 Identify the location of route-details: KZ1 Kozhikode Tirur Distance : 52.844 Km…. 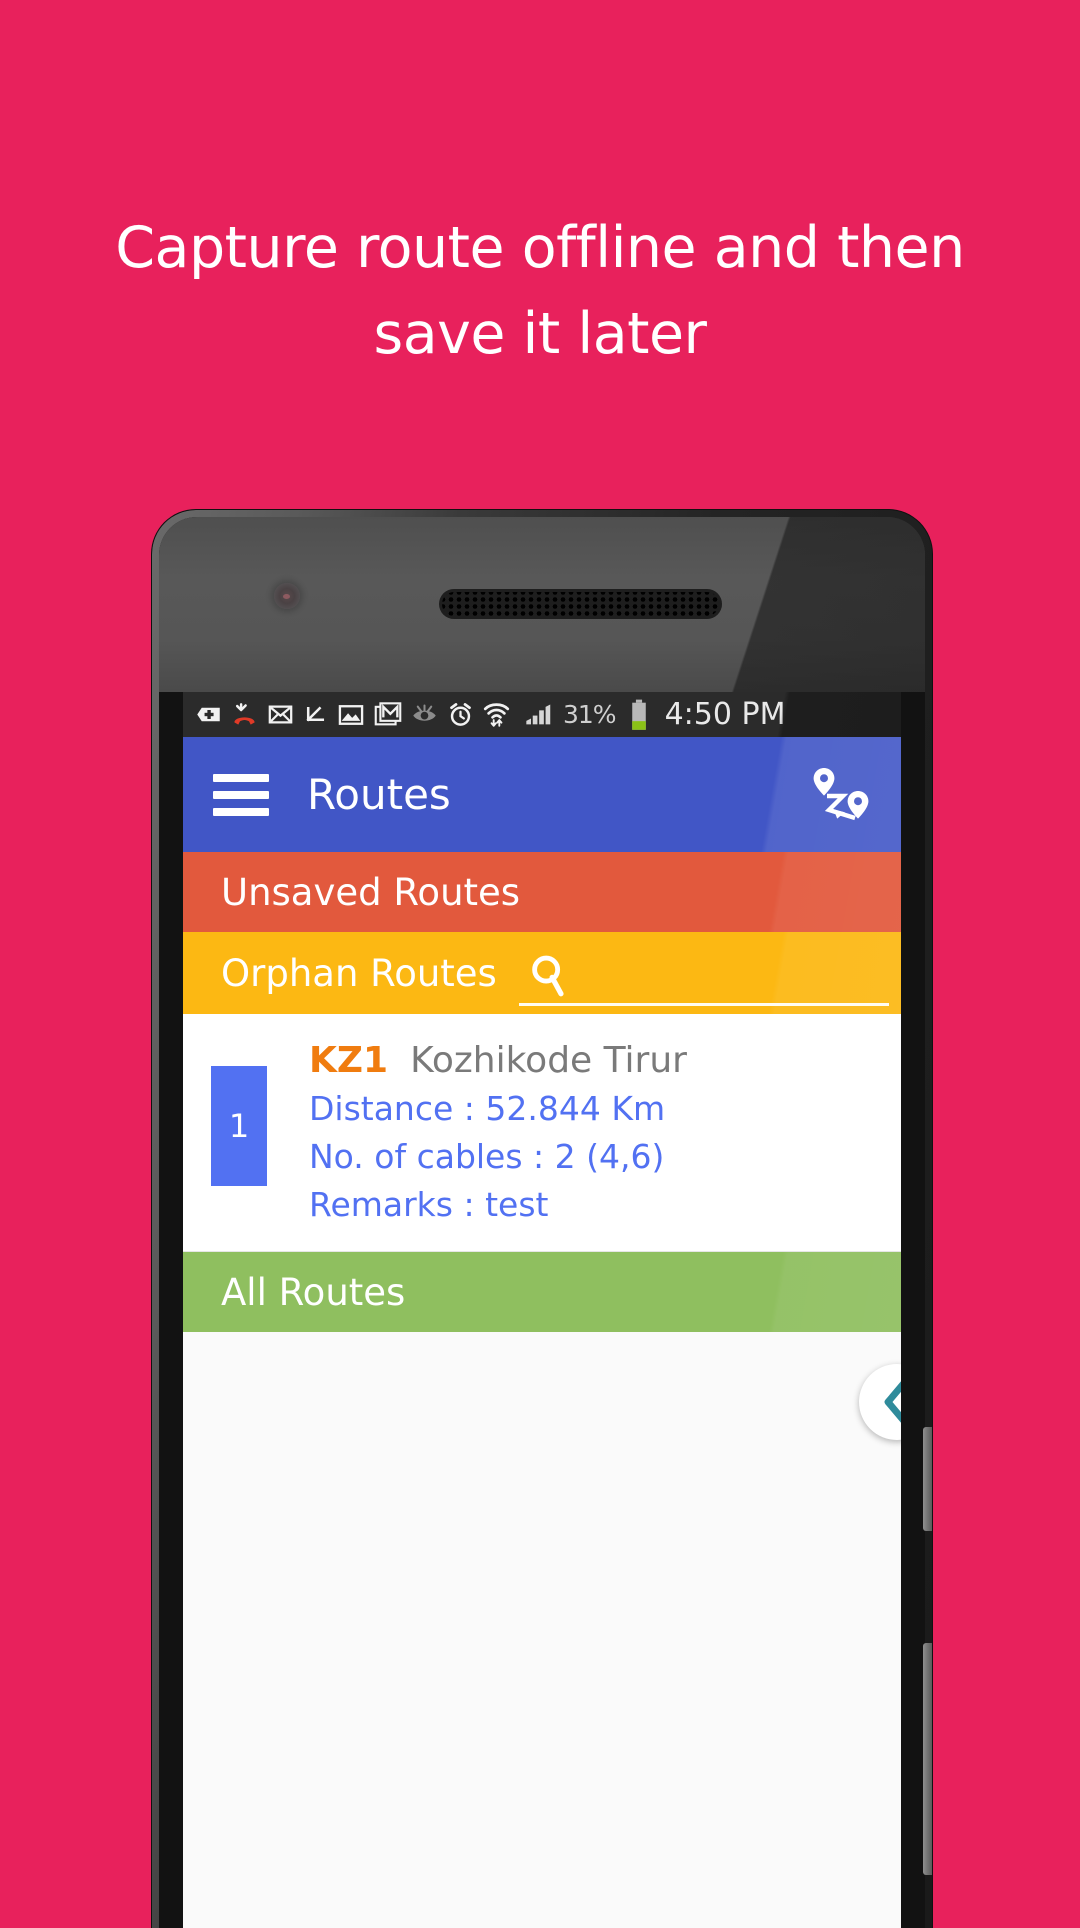
(498, 1132).